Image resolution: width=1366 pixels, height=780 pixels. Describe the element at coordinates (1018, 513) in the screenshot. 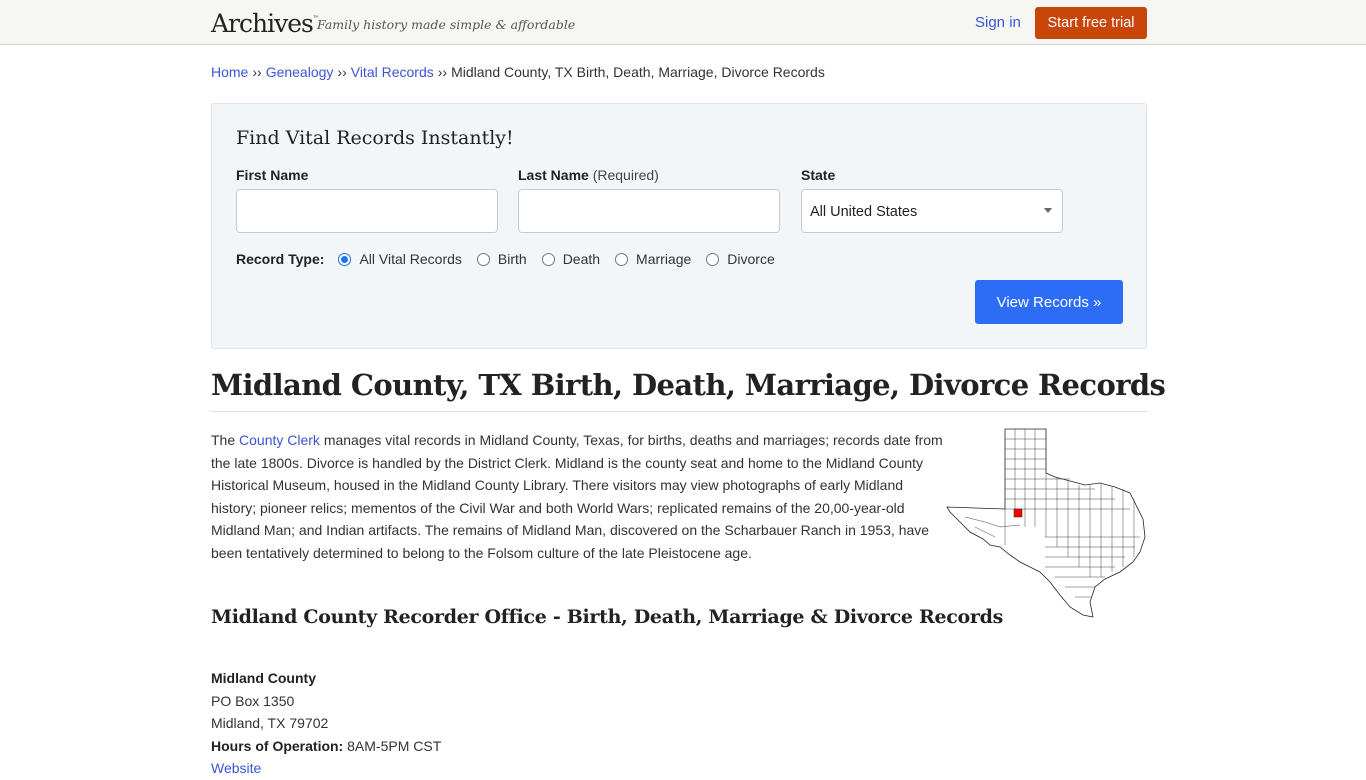

I see `midland-county-highlight` at that location.